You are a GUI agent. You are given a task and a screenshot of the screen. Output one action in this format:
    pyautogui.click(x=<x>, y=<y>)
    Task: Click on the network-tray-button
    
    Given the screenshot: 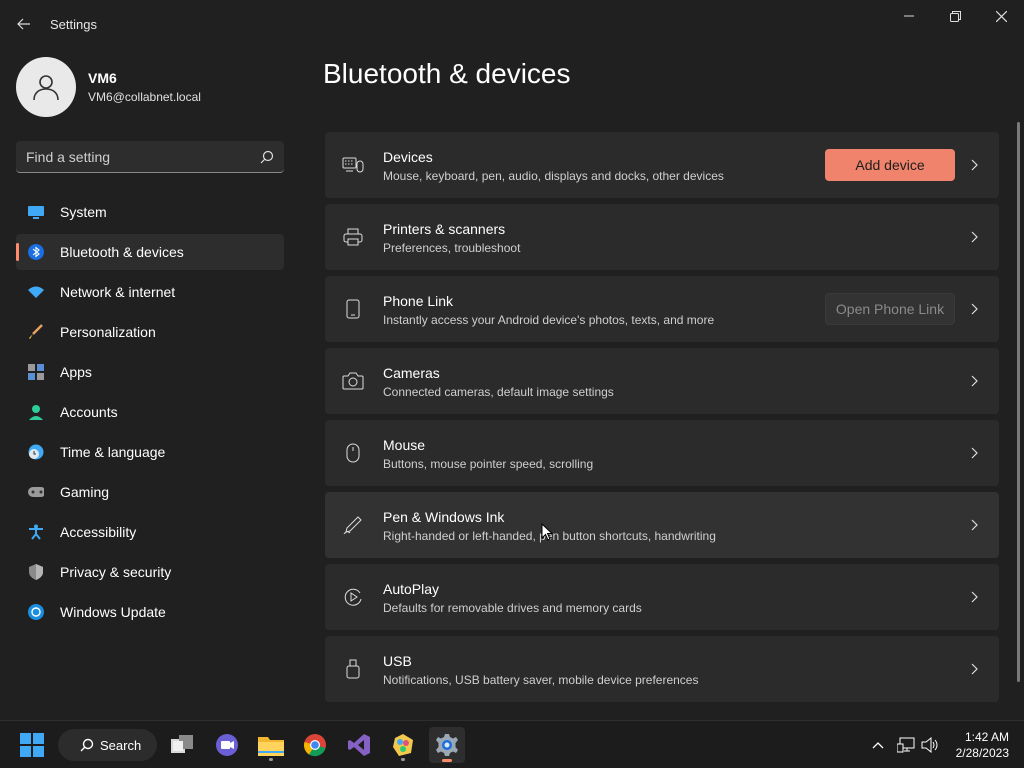 What is the action you would take?
    pyautogui.click(x=906, y=745)
    